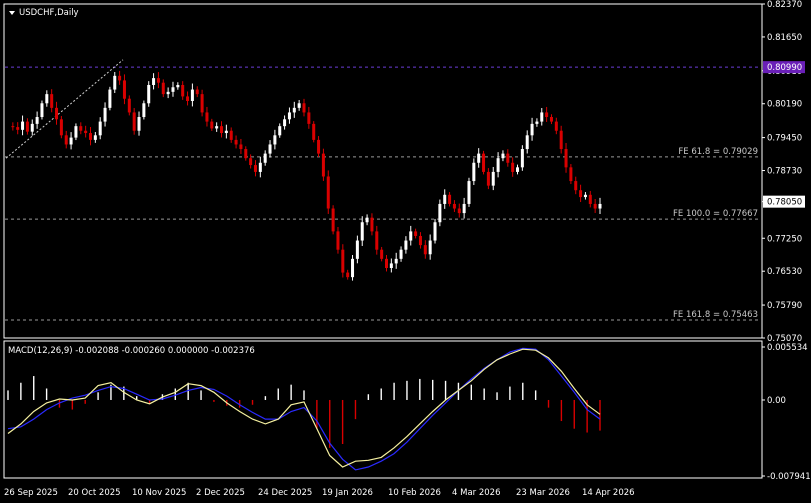  I want to click on x-axis-label: 20 Oct 2025, so click(94, 493).